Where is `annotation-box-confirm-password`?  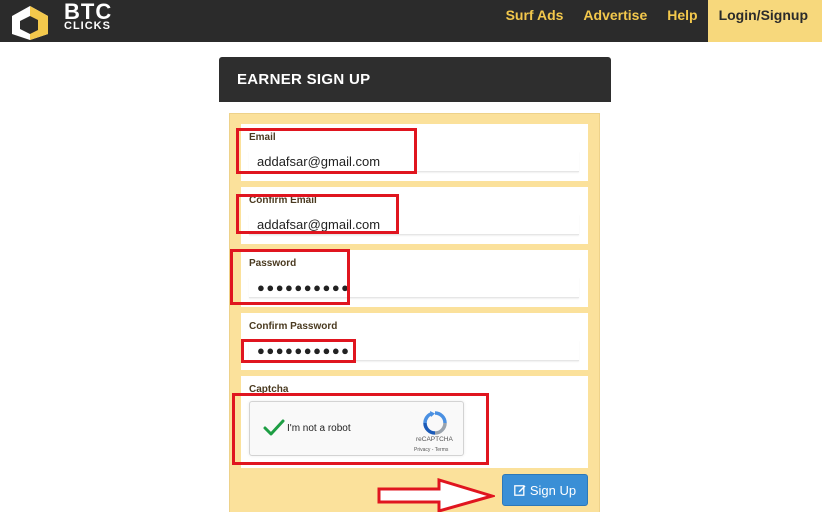
annotation-box-confirm-password is located at coordinates (298, 351).